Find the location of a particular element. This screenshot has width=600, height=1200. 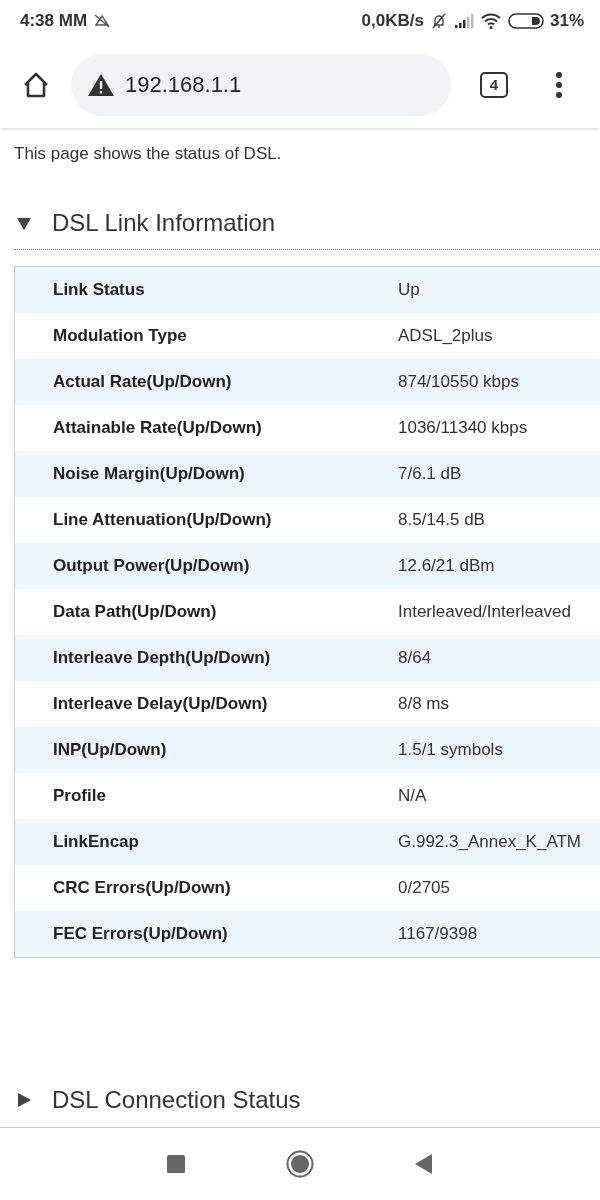

row-label: Interleave Depth(Up/Down) is located at coordinates (162, 657).